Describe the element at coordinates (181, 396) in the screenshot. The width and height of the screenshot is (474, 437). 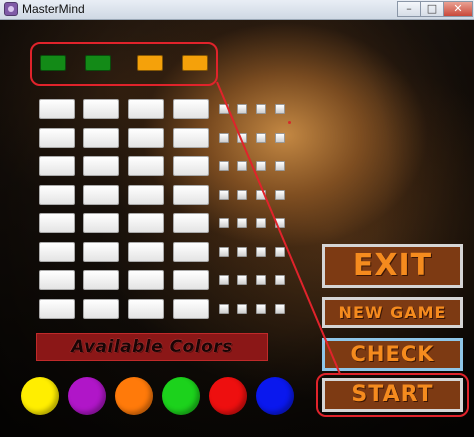
I see `color-swatch-green` at that location.